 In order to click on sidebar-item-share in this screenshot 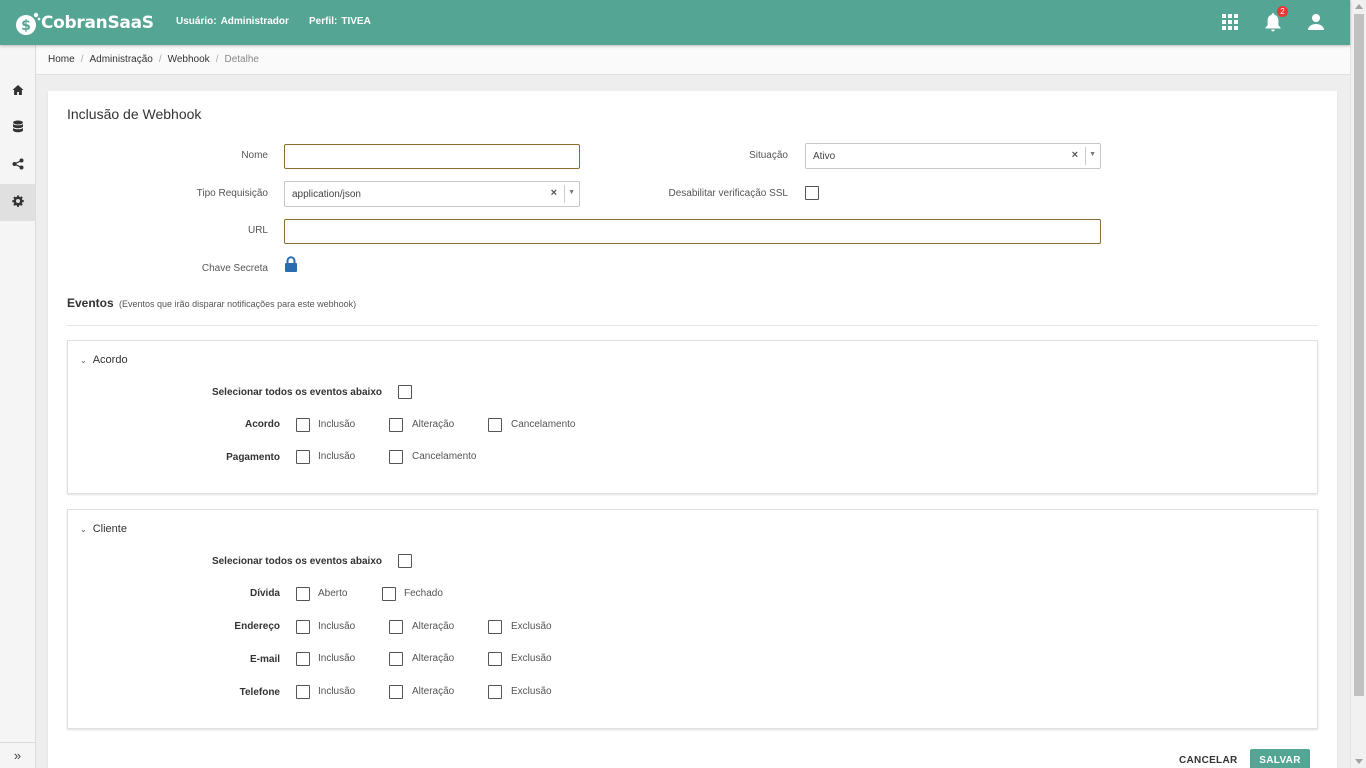, I will do `click(17, 165)`.